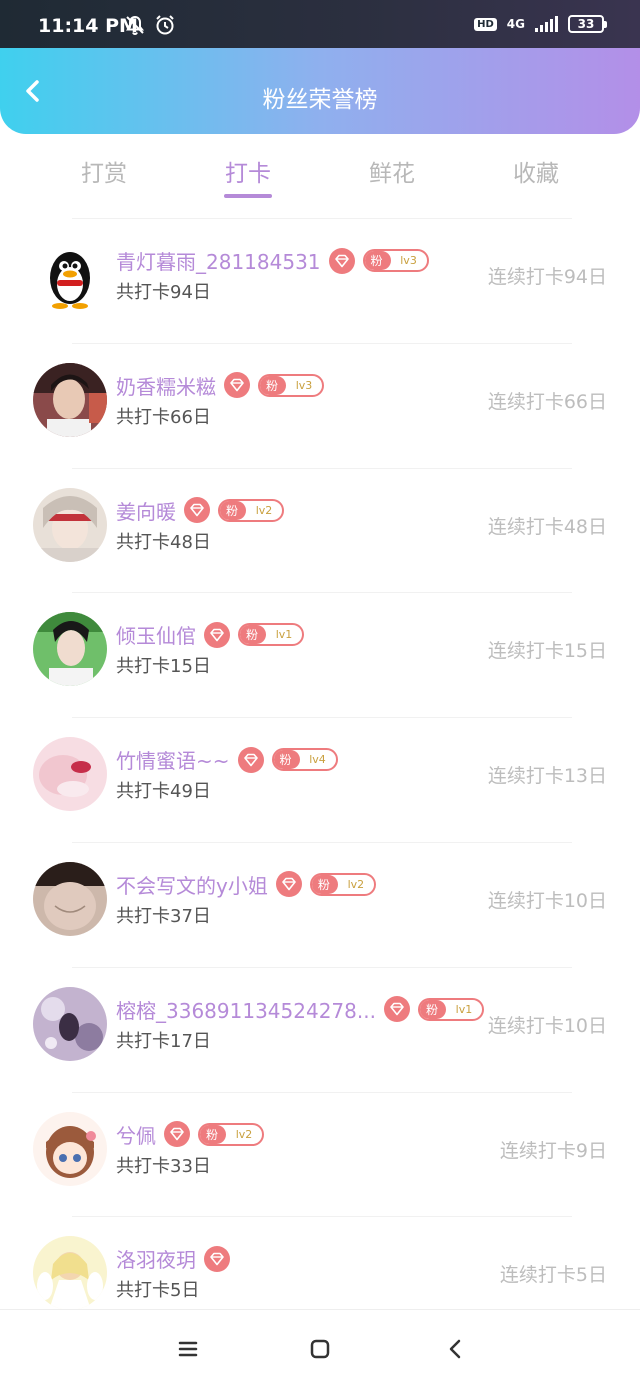 This screenshot has width=640, height=1387. Describe the element at coordinates (320, 904) in the screenshot. I see `fan-list-item: 不会写文的y小姐 粉 lv2 共打卡37日 连续打卡10日` at that location.